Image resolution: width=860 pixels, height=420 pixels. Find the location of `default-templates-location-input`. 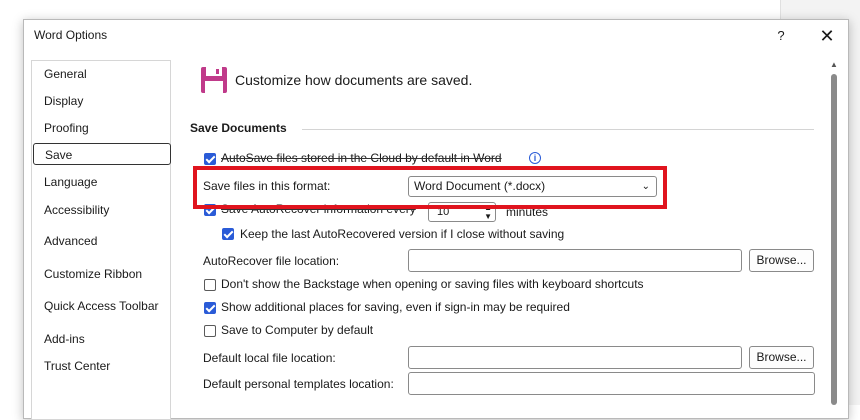

default-templates-location-input is located at coordinates (611, 383).